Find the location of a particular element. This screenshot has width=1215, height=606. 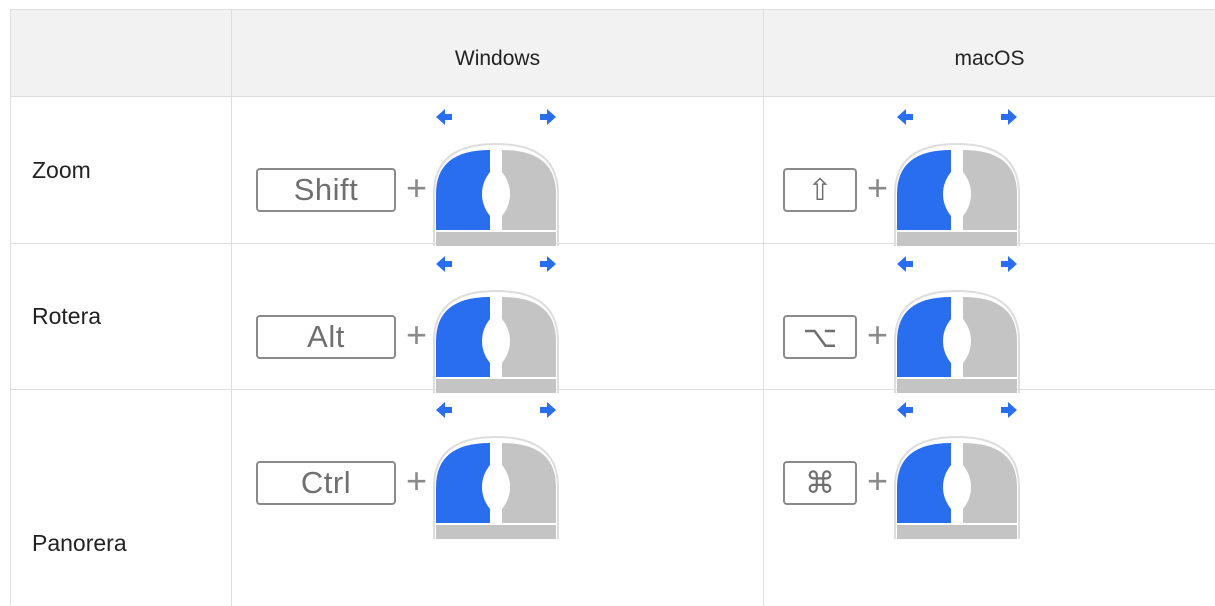

header-windows: Windows is located at coordinates (498, 53).